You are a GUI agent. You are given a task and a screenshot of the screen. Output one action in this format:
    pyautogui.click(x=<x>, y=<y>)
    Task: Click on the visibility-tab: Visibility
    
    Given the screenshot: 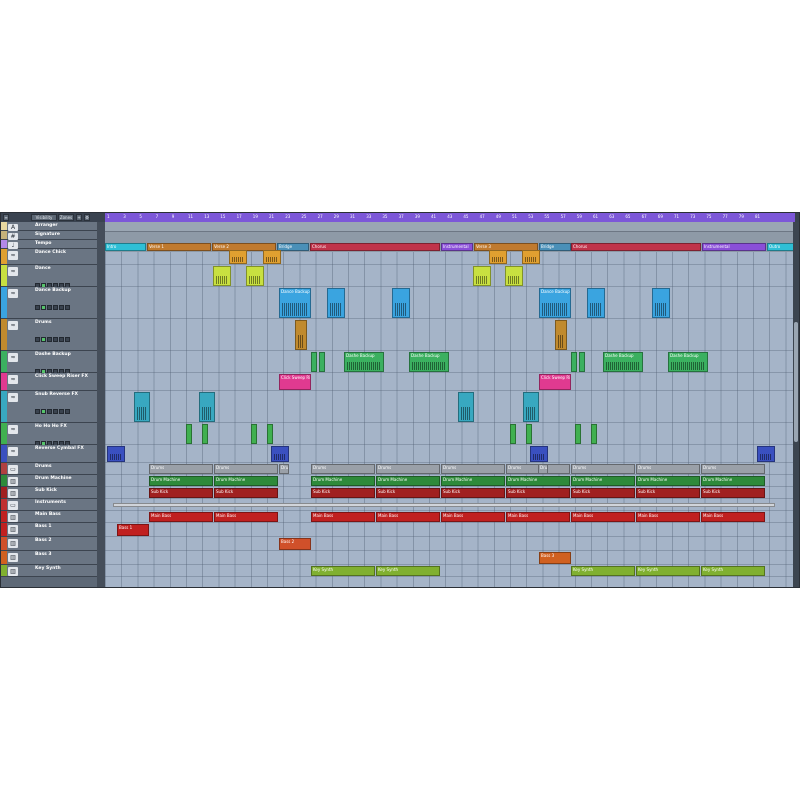 What is the action you would take?
    pyautogui.click(x=44, y=217)
    